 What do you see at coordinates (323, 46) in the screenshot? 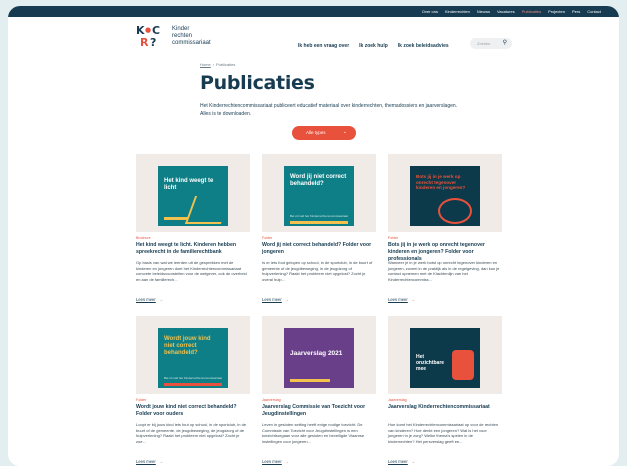
I see `main-nav-vraag: Ik heb een vraag over` at bounding box center [323, 46].